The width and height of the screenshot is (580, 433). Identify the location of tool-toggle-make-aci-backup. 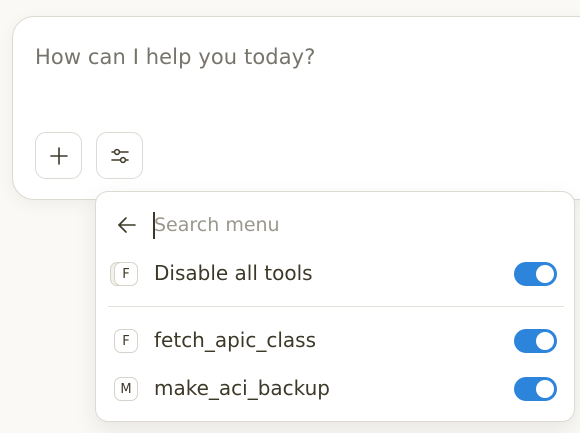
(535, 389).